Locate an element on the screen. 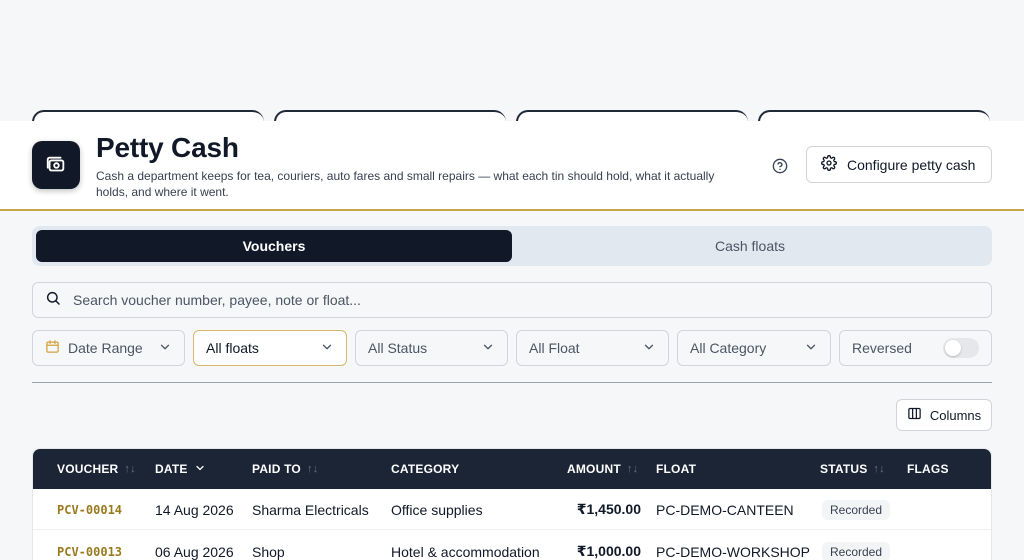  floats-select: All floats is located at coordinates (270, 348).